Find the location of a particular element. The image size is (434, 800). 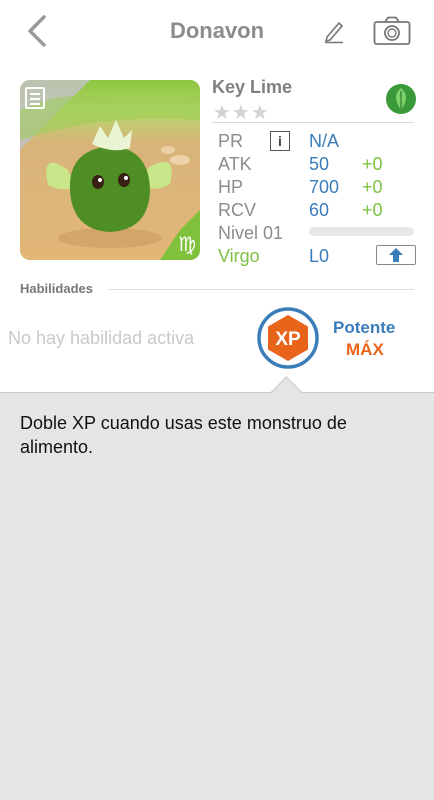

zodiac-badge: ♍ is located at coordinates (187, 244).